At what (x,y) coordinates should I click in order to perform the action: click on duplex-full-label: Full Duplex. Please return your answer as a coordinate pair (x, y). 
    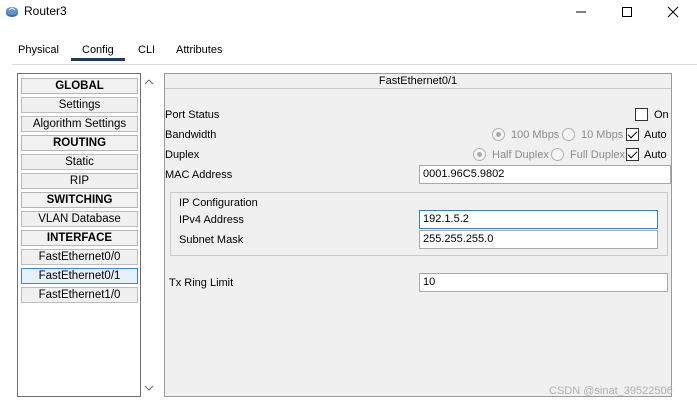
    Looking at the image, I should click on (598, 155).